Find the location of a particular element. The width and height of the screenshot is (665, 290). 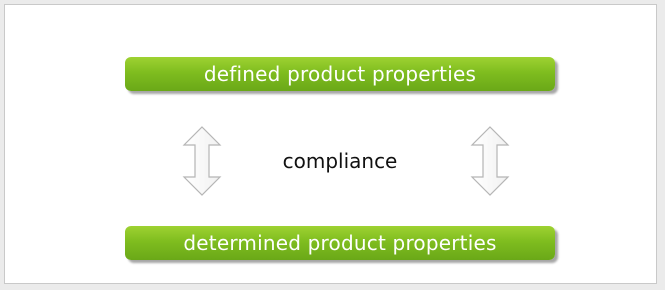

defined-properties-box: defined product properties is located at coordinates (340, 74).